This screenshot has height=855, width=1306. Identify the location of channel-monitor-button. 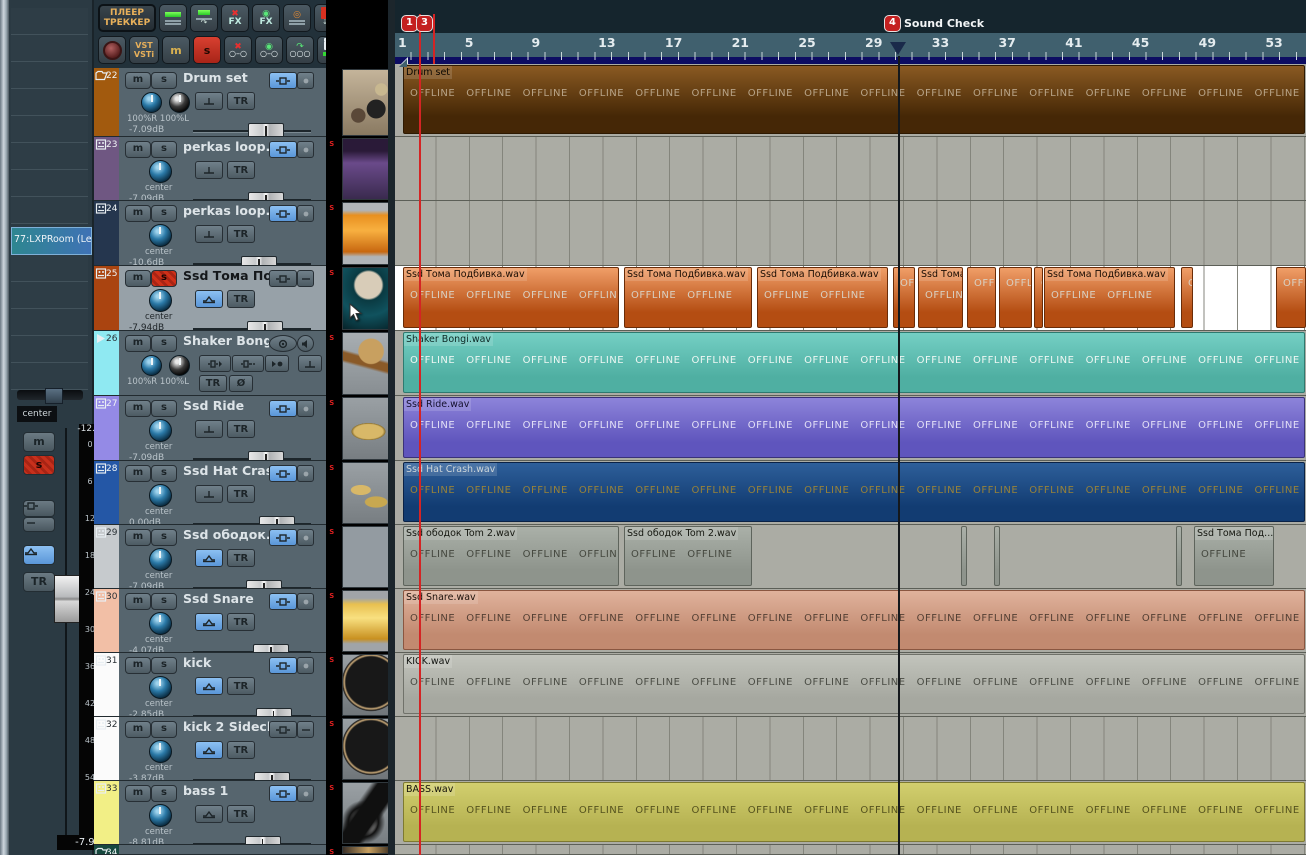
(39, 555).